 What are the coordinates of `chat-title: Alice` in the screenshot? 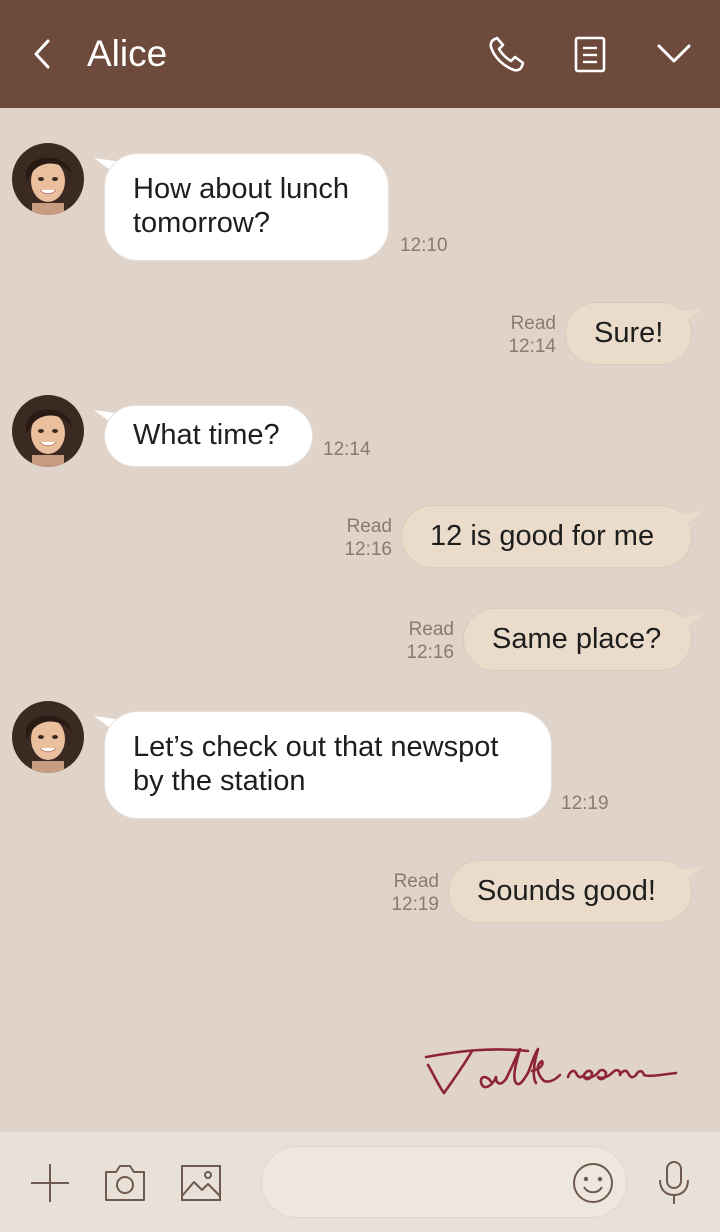 It's located at (127, 53).